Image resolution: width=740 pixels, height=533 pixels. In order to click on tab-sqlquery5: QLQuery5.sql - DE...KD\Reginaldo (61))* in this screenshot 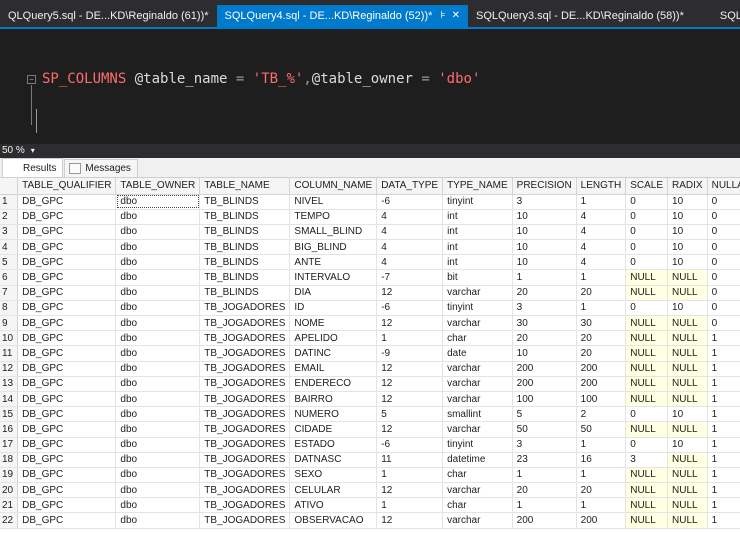, I will do `click(108, 16)`.